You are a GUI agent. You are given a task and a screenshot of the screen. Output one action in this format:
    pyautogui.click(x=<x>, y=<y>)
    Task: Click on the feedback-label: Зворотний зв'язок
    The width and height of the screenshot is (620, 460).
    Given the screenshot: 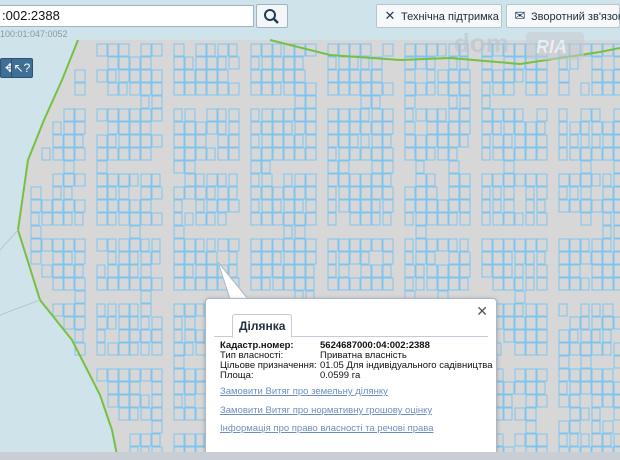 What is the action you would take?
    pyautogui.click(x=575, y=17)
    